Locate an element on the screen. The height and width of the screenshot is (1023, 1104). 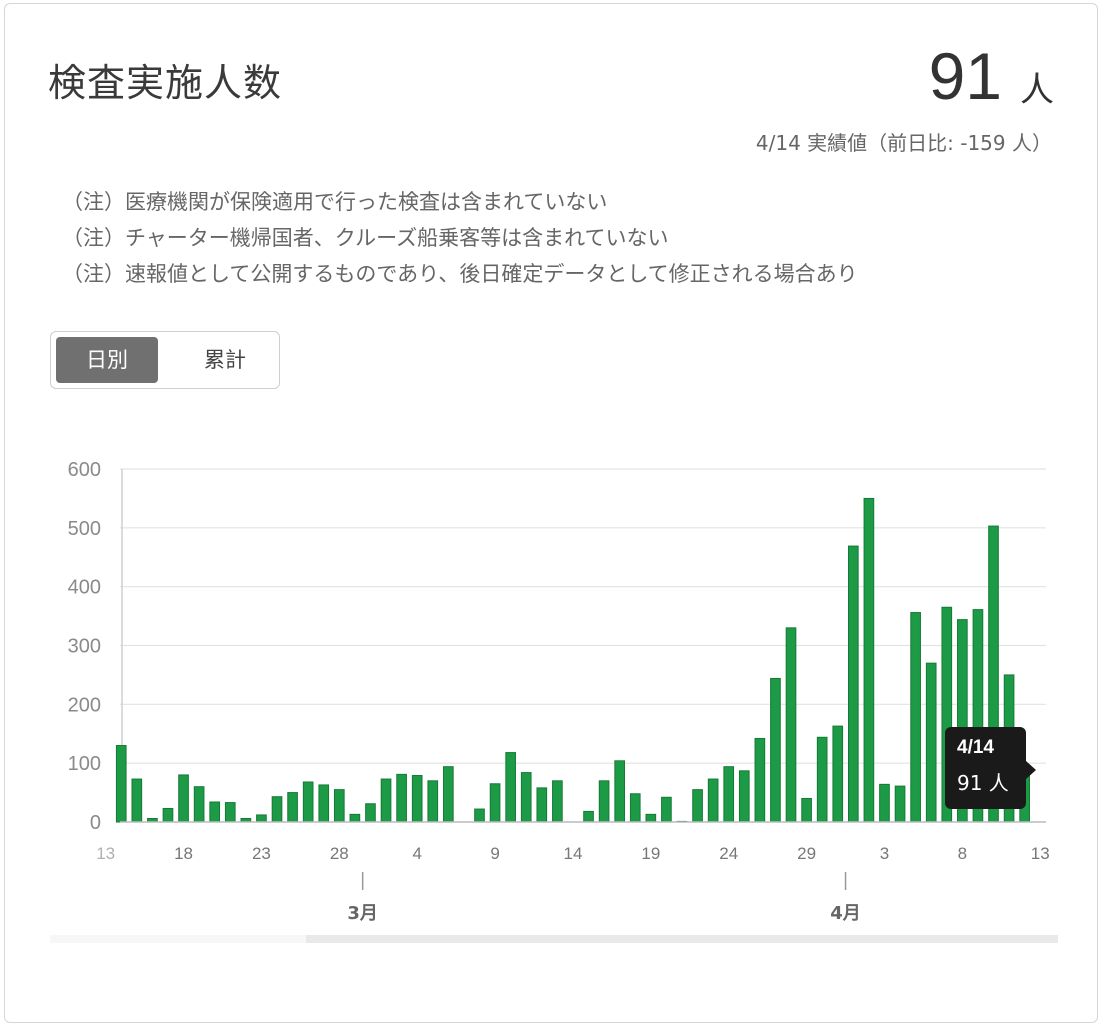
y-tick-label: 300 is located at coordinates (84, 647).